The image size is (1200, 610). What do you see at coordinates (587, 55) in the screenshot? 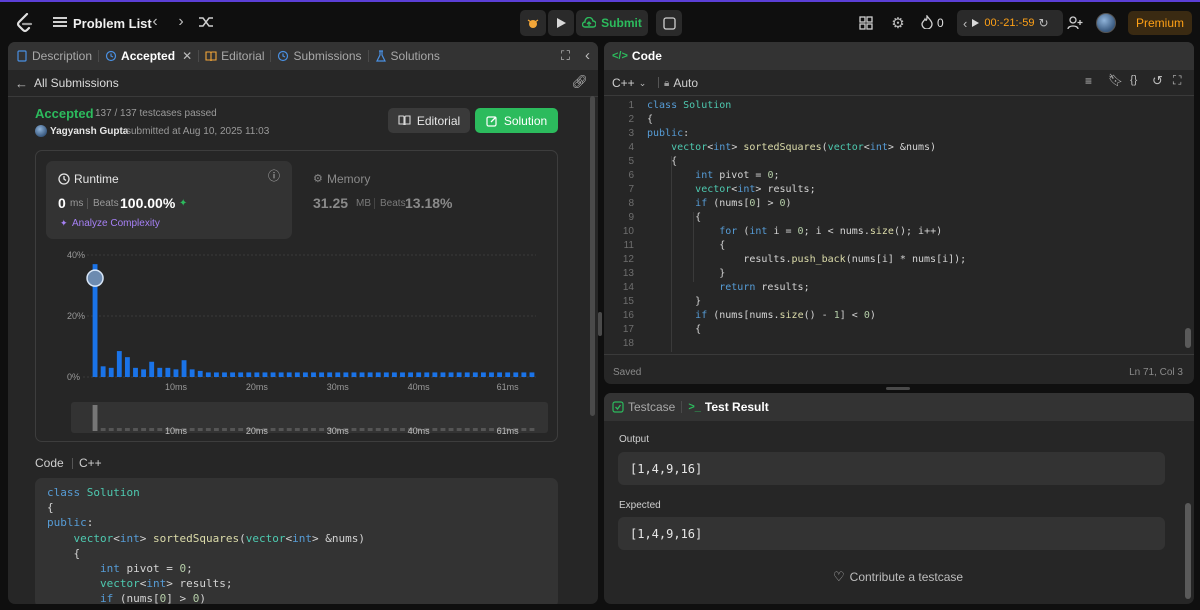
I see `collapse-icon: ‹` at bounding box center [587, 55].